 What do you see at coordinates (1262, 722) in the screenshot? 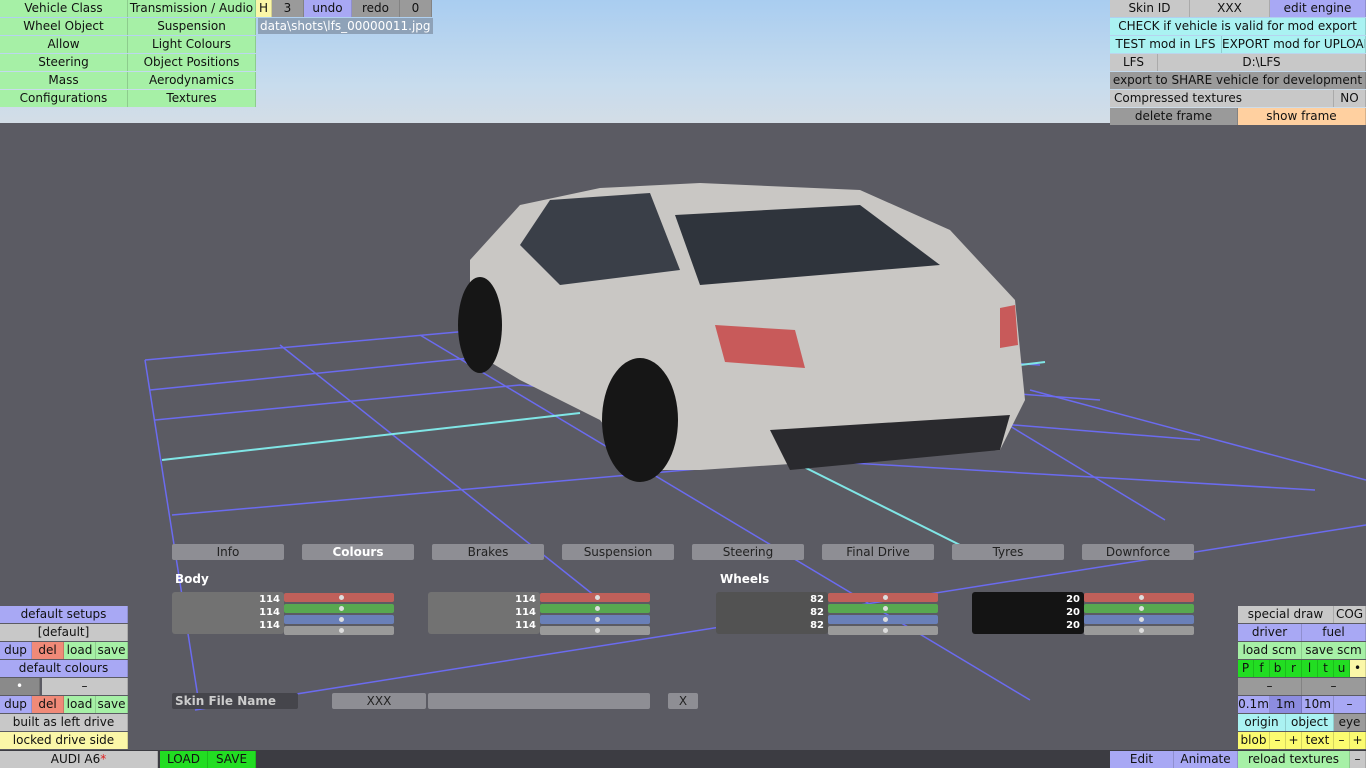
I see `origin-button: origin` at bounding box center [1262, 722].